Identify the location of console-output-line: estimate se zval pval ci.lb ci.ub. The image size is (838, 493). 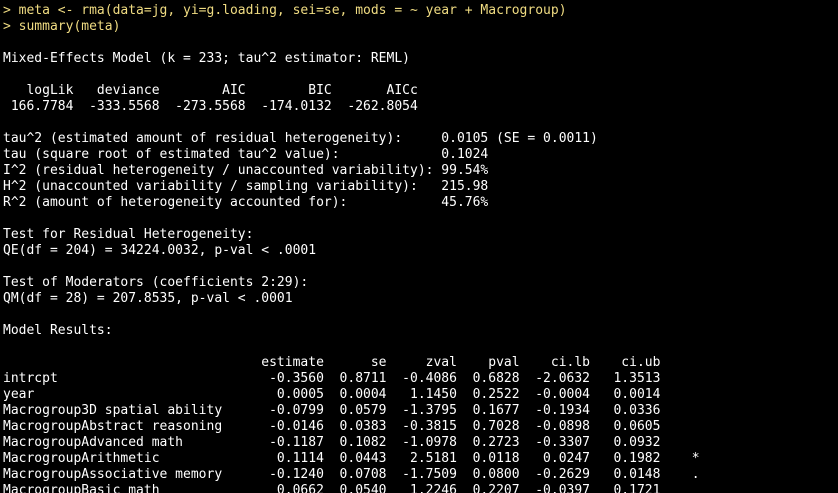
(332, 362).